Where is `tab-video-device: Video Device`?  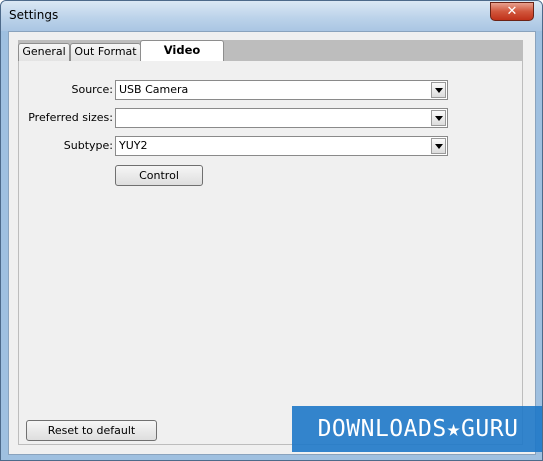
tab-video-device: Video Device is located at coordinates (182, 58).